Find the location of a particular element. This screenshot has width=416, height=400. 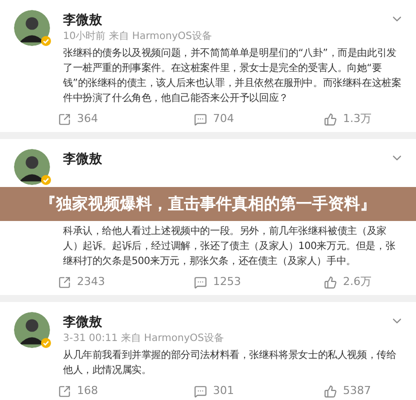

post-text: 科承认，给他人看过上述视频中的一段。另外，前几年张继科被债主（及家人）起诉。起诉后，经过调解，张还了债主（及家人）100来万元。但是，张继科打的欠条是500来万元，那张欠条，还在债主（及家人）手中。 is located at coordinates (229, 246).